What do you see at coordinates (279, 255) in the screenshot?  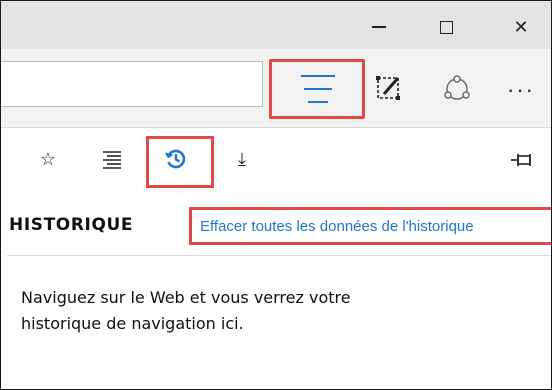 I see `divider` at bounding box center [279, 255].